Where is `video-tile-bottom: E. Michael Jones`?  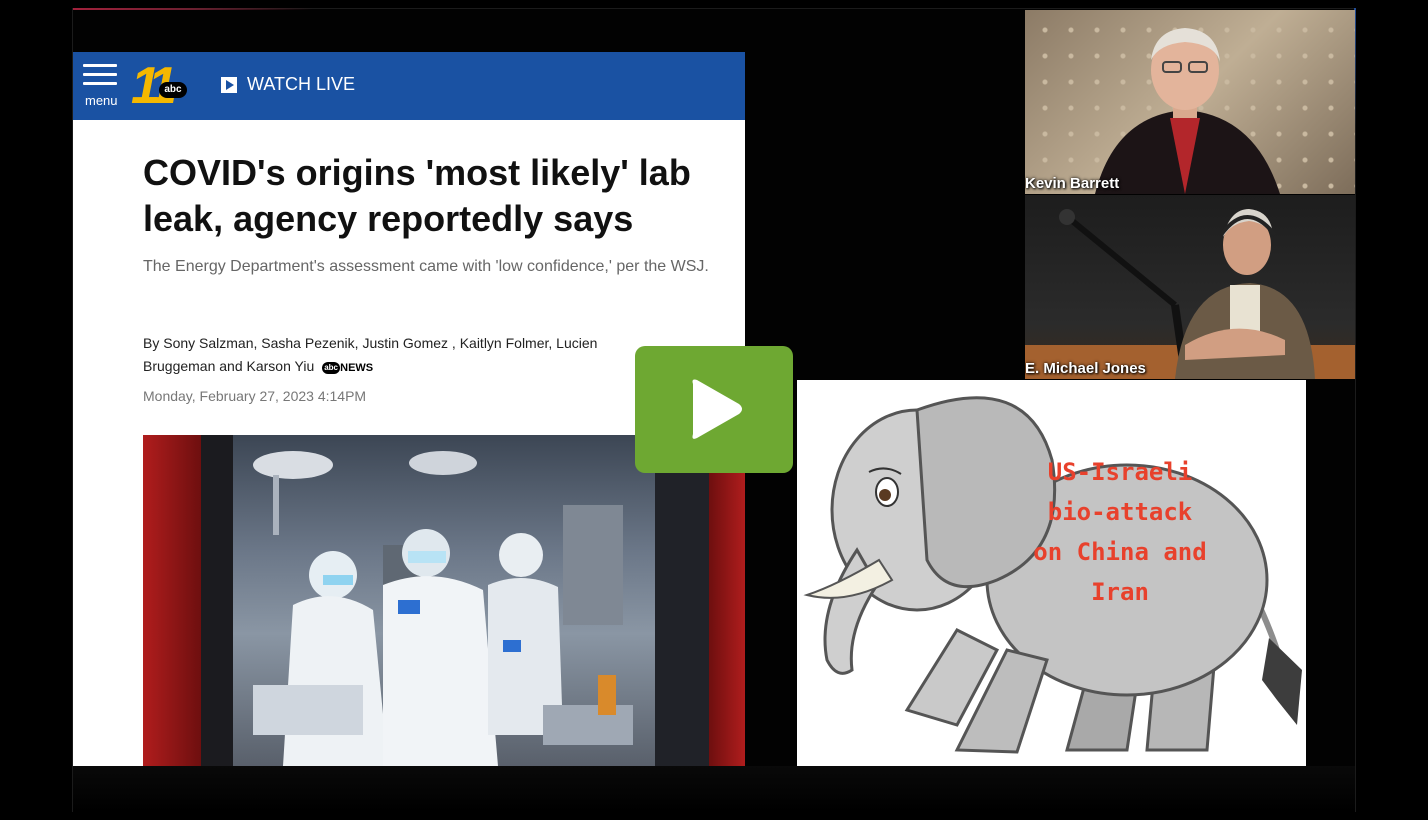 video-tile-bottom: E. Michael Jones is located at coordinates (1190, 287).